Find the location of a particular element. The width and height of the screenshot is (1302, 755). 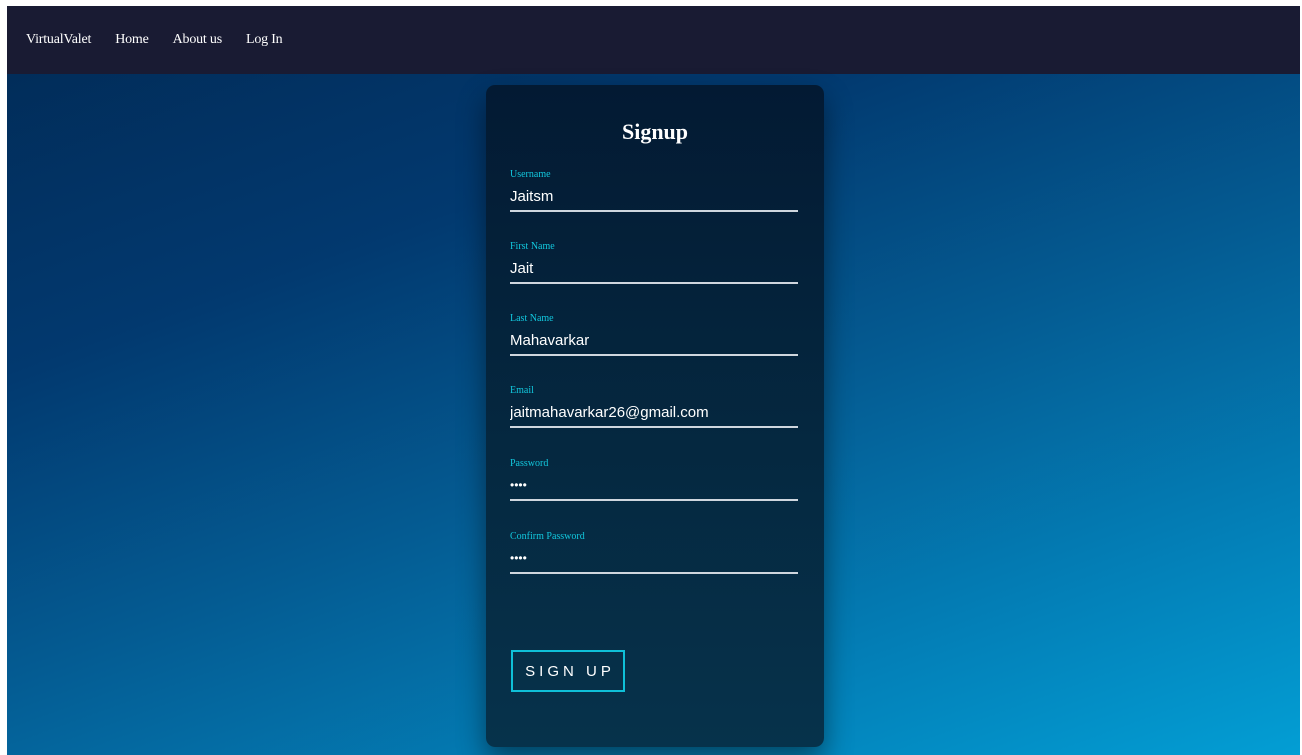

password-field-group: Password is located at coordinates (654, 485).